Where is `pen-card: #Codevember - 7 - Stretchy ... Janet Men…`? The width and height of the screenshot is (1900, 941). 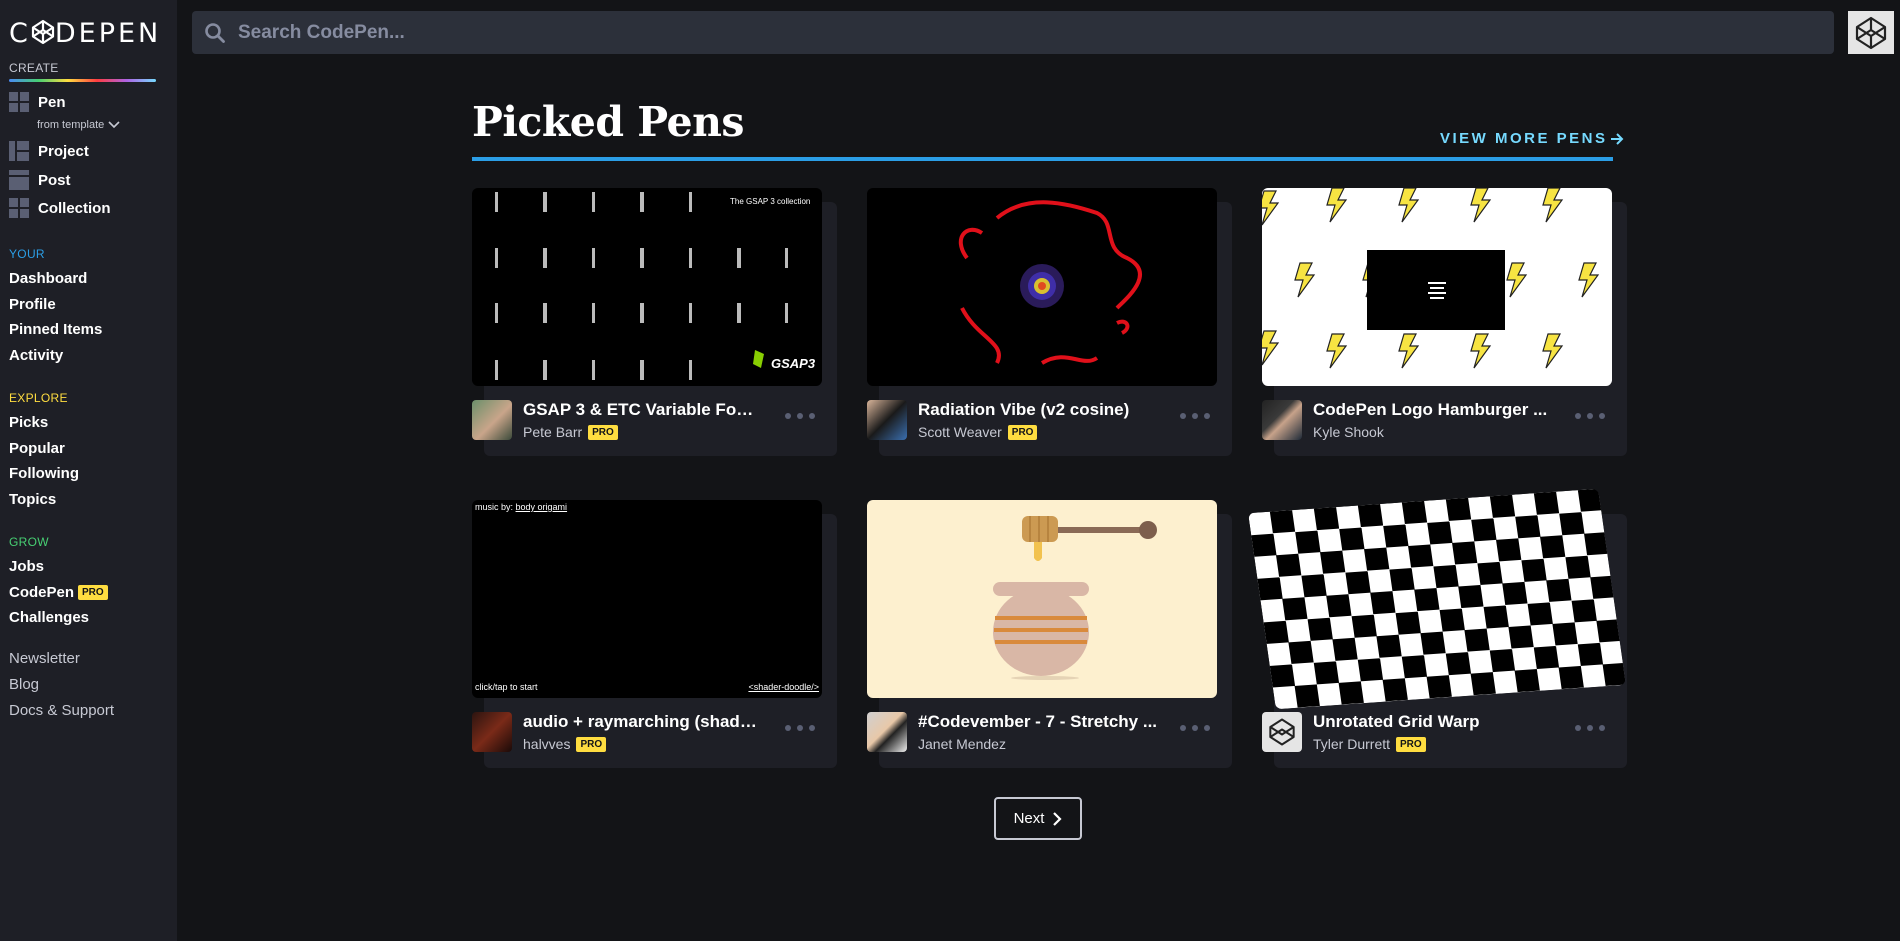
pen-card: #Codevember - 7 - Stretchy ... Janet Men… is located at coordinates (1049, 634).